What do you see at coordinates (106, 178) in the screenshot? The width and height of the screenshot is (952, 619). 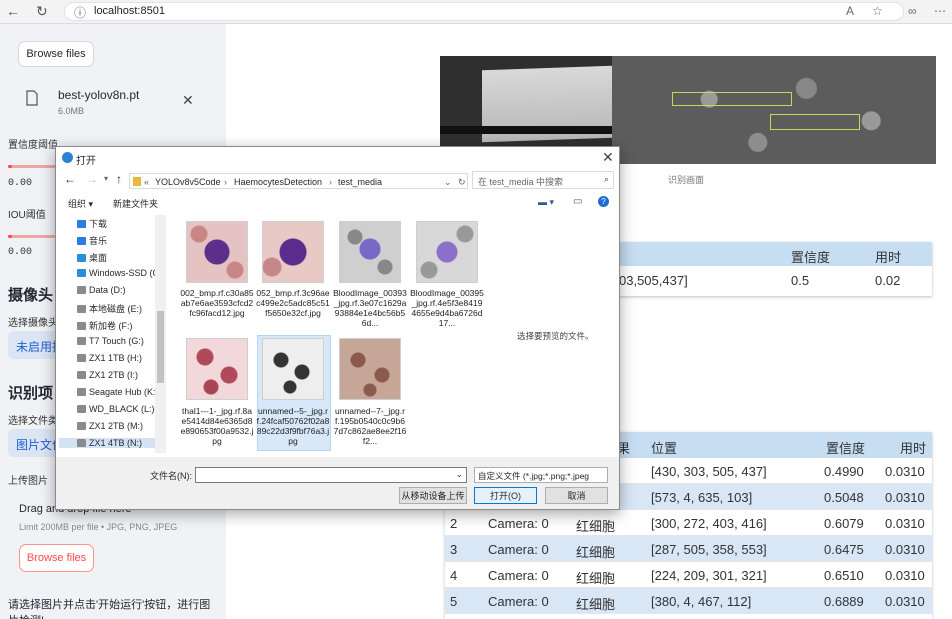 I see `recent-chevron-icon: ▾` at bounding box center [106, 178].